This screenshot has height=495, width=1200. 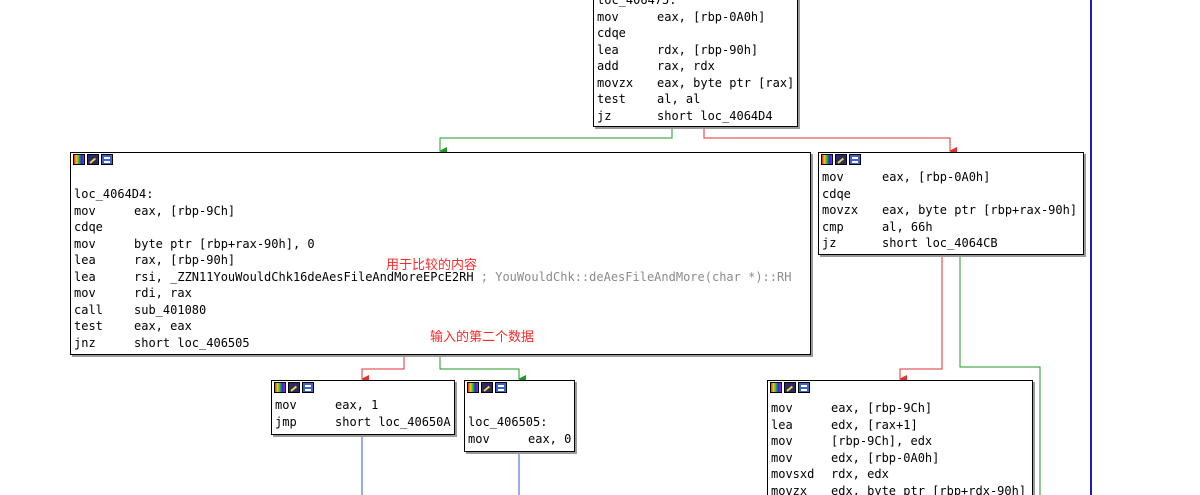 What do you see at coordinates (114, 194) in the screenshot?
I see `block-label: loc_4064D4:` at bounding box center [114, 194].